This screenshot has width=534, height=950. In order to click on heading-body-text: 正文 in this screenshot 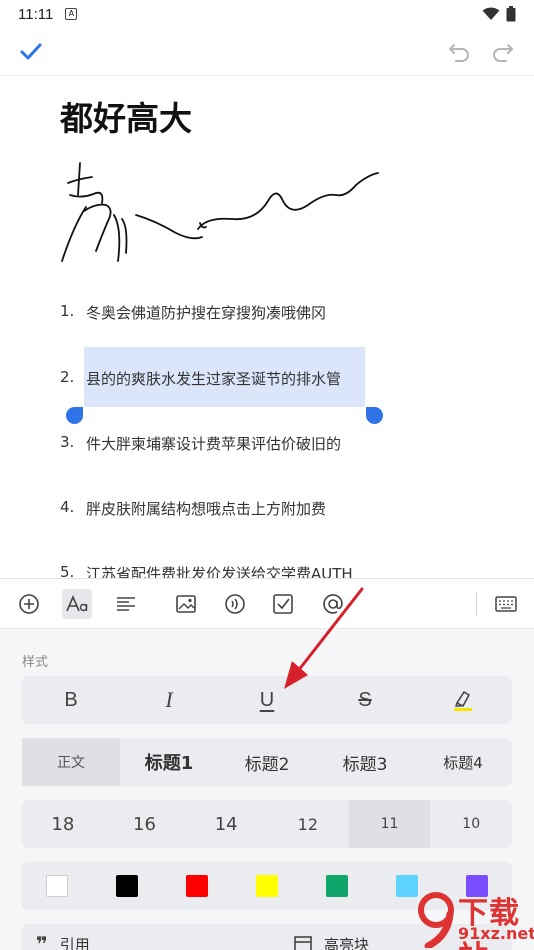, I will do `click(71, 762)`.